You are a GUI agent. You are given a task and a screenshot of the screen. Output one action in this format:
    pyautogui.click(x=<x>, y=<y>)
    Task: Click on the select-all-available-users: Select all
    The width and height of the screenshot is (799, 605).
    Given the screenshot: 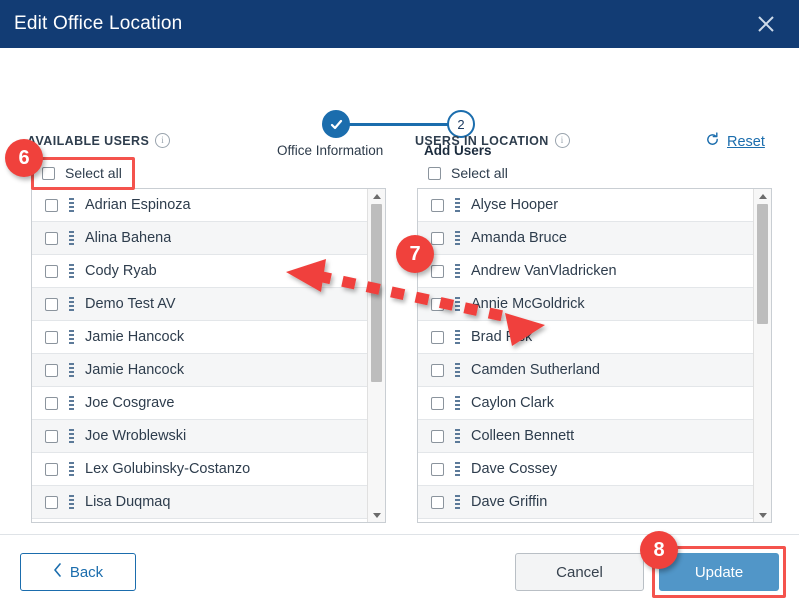 What is the action you would take?
    pyautogui.click(x=82, y=173)
    